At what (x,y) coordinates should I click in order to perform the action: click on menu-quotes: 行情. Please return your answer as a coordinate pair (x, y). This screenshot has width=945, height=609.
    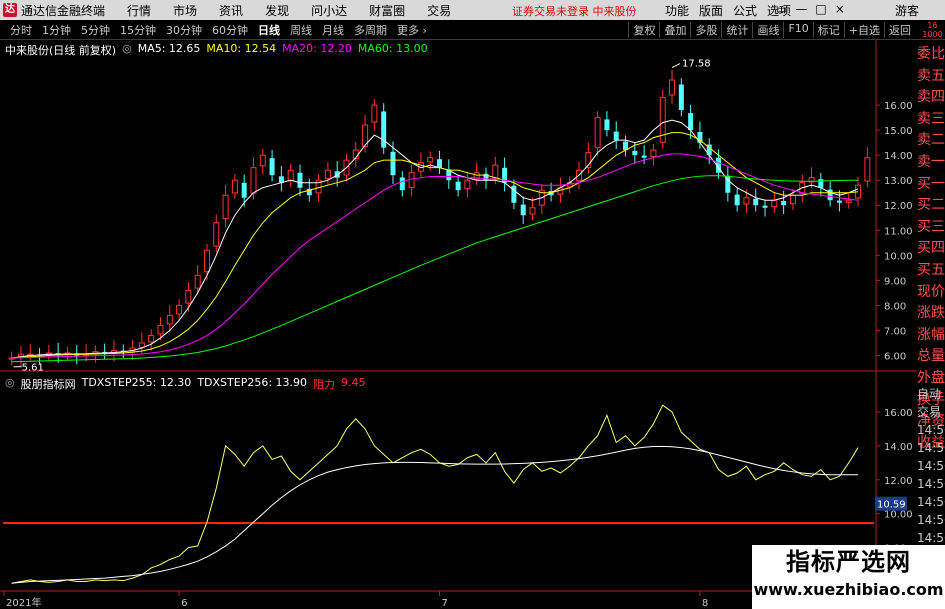
    Looking at the image, I should click on (139, 10).